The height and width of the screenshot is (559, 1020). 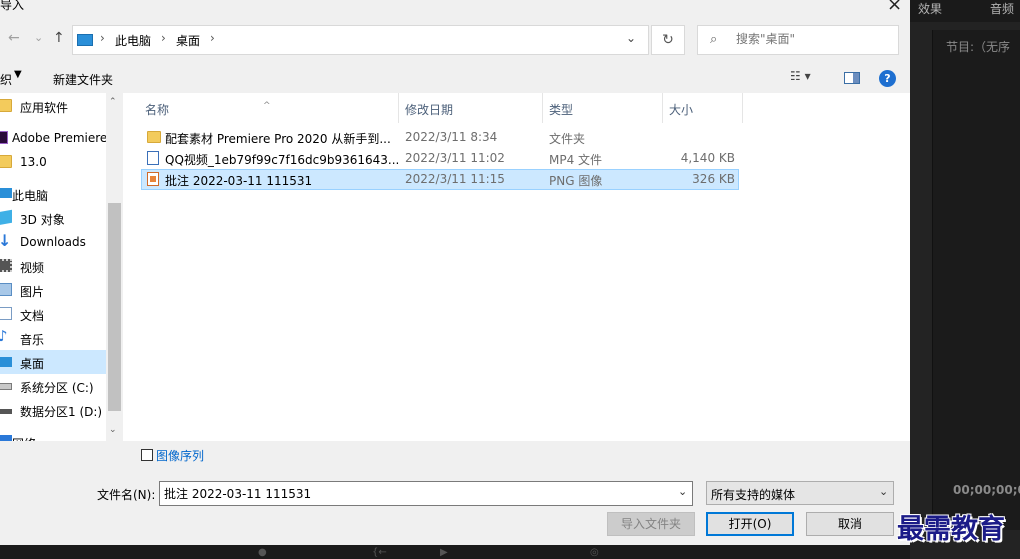 I want to click on file-type: 文件夹, so click(x=567, y=139).